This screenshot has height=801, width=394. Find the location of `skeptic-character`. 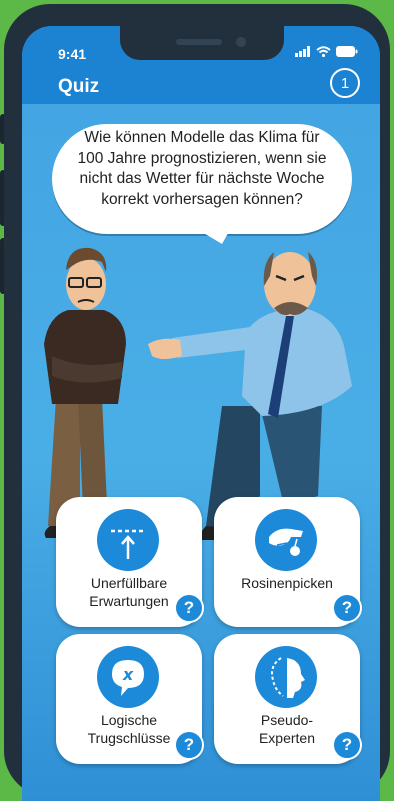

skeptic-character is located at coordinates (85, 392).